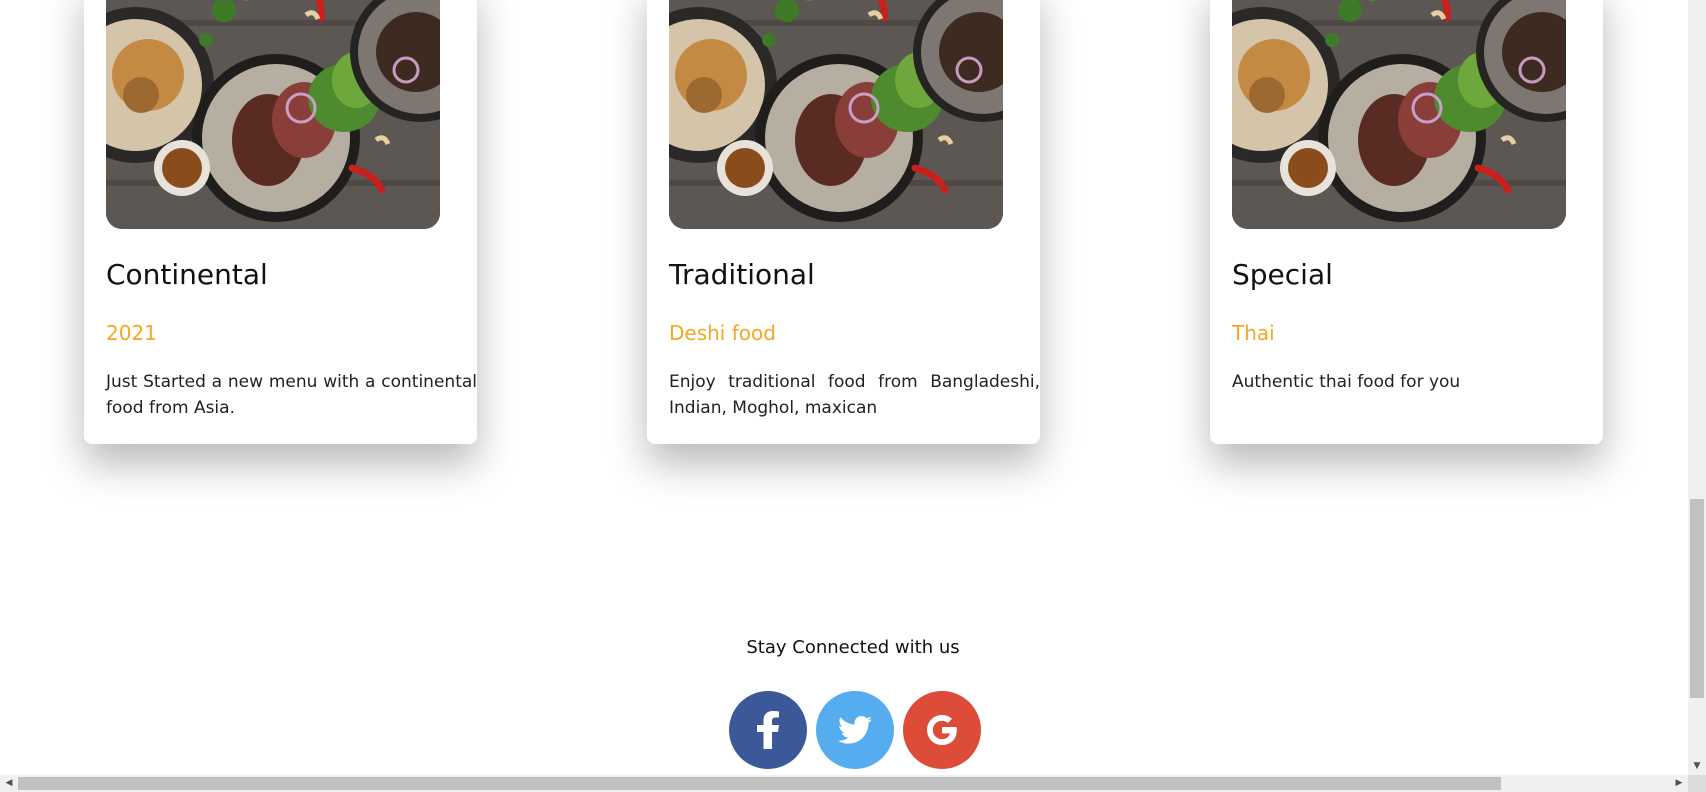 This screenshot has width=1706, height=792. I want to click on twitter-icon, so click(855, 730).